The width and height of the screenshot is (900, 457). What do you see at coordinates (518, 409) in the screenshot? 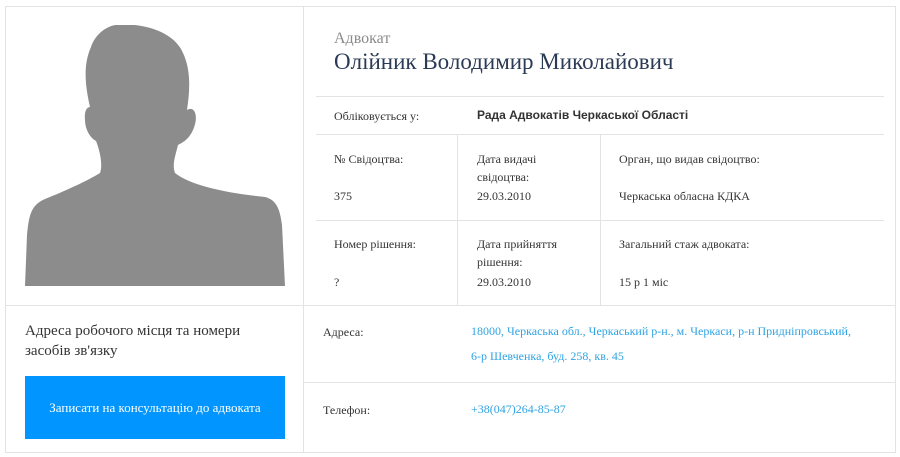
I see `phone-link: +38(047)264-85-87` at bounding box center [518, 409].